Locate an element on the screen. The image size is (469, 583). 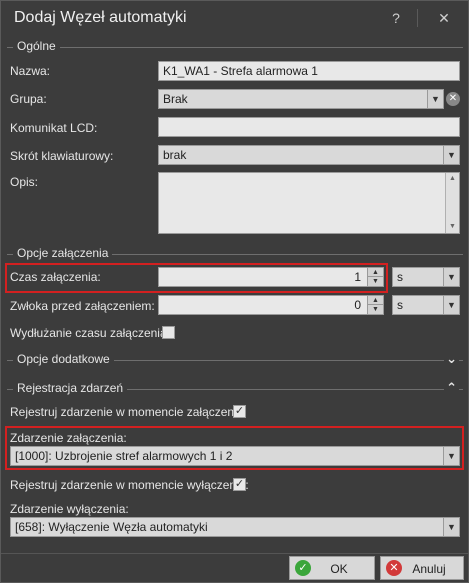
activation-time-unit-value: s is located at coordinates (400, 277).